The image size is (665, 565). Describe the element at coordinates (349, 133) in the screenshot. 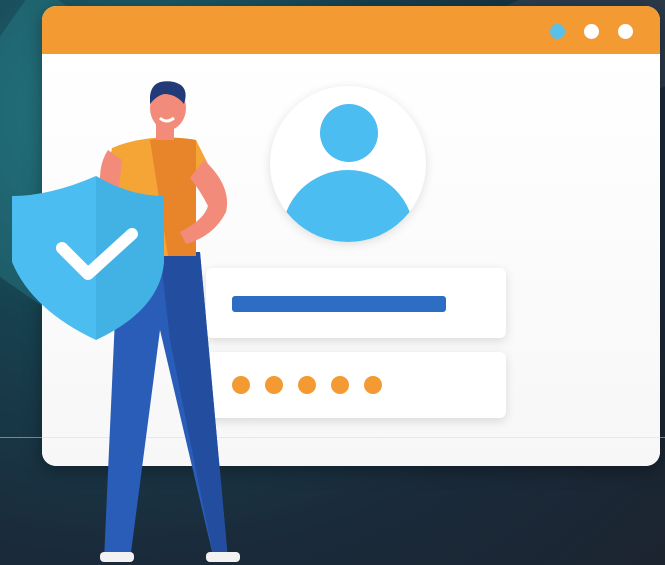

I see `avatar-head` at that location.